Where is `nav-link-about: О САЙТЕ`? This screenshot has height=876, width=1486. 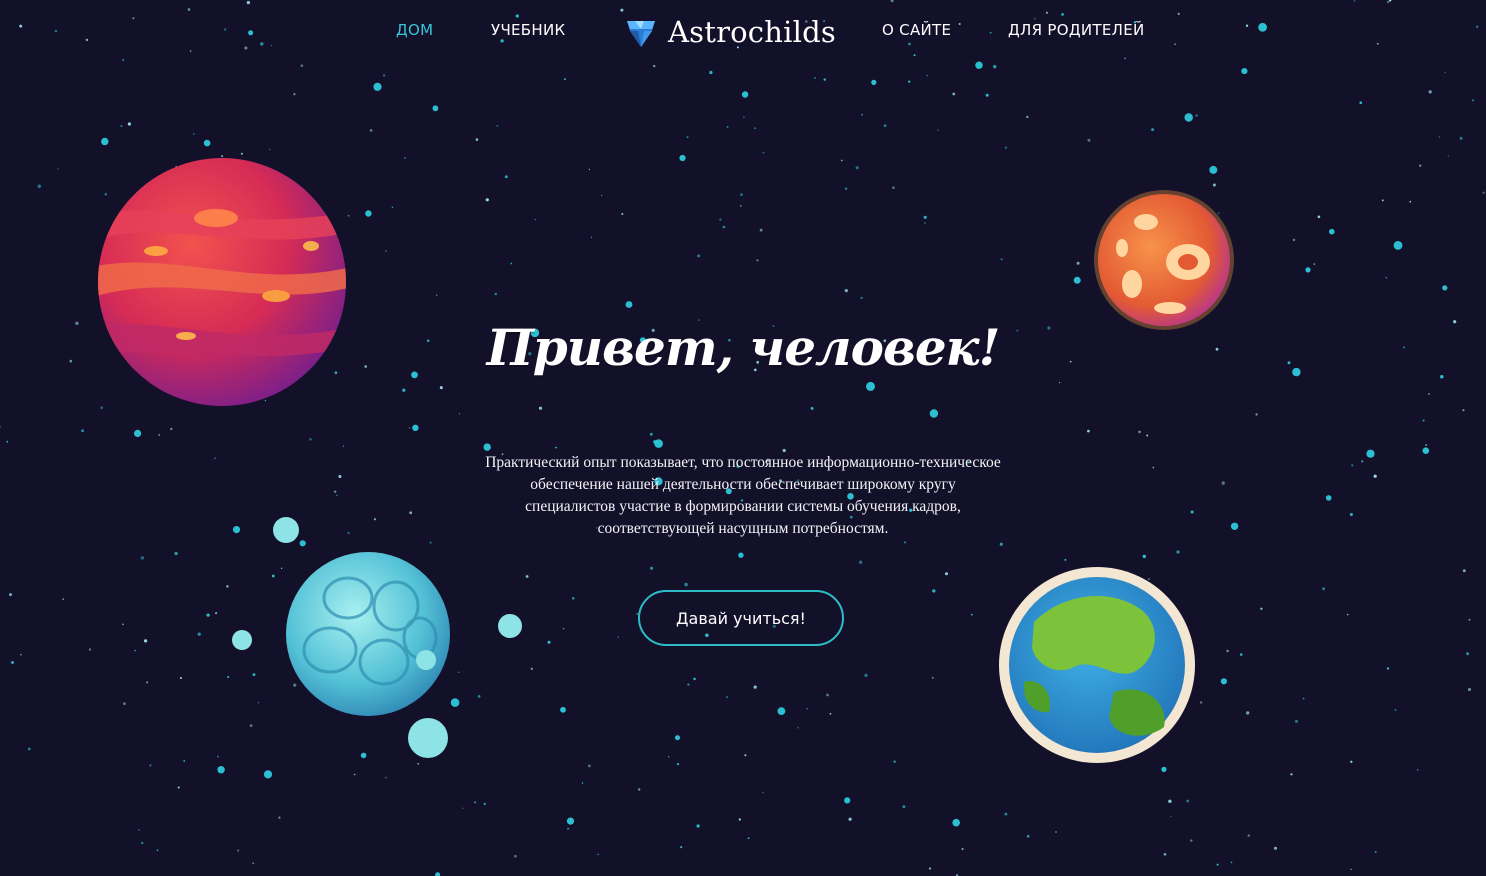
nav-link-about: О САЙТЕ is located at coordinates (916, 30).